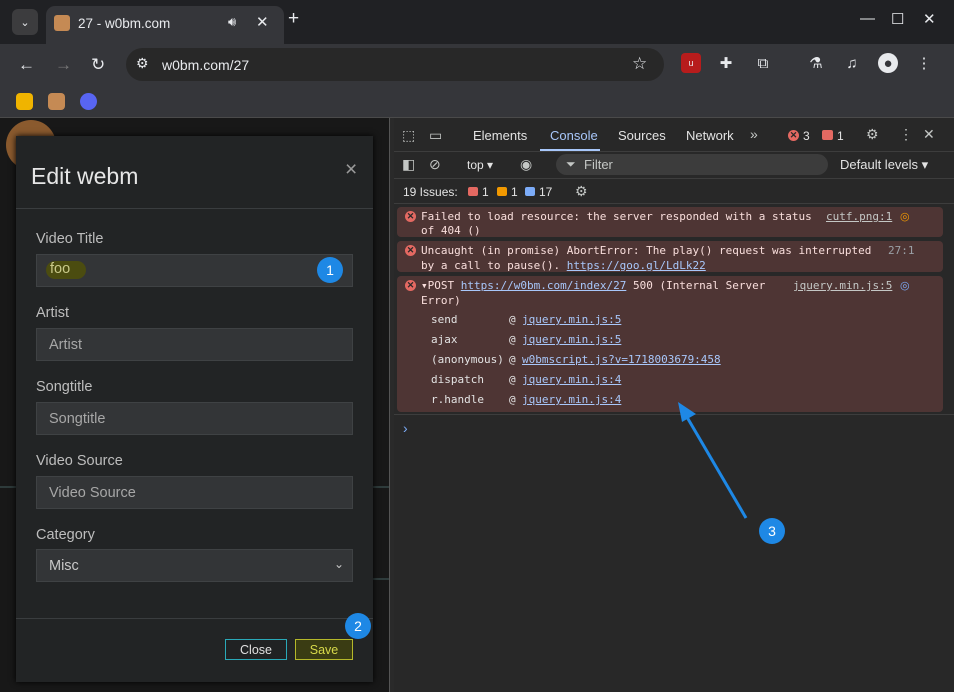  Describe the element at coordinates (142, 63) in the screenshot. I see `site-info-icon: ⚙` at that location.